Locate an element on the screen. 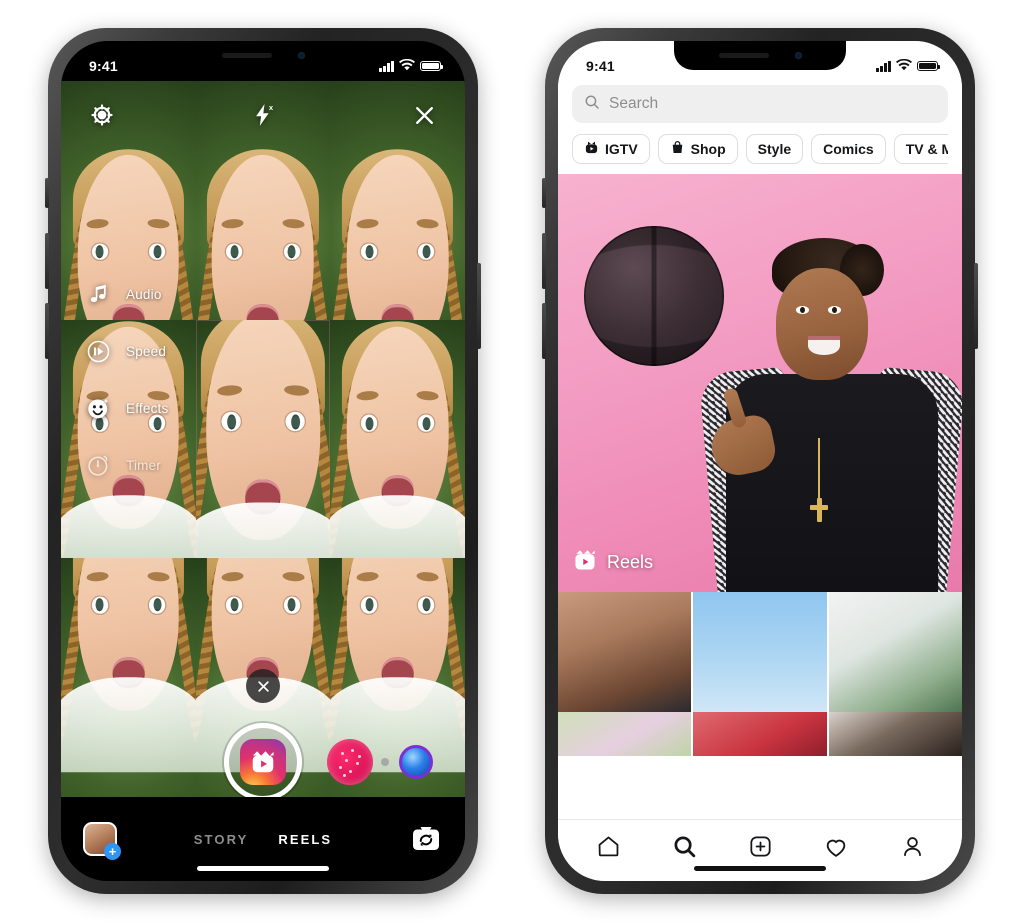  device-notch is located at coordinates (263, 55).